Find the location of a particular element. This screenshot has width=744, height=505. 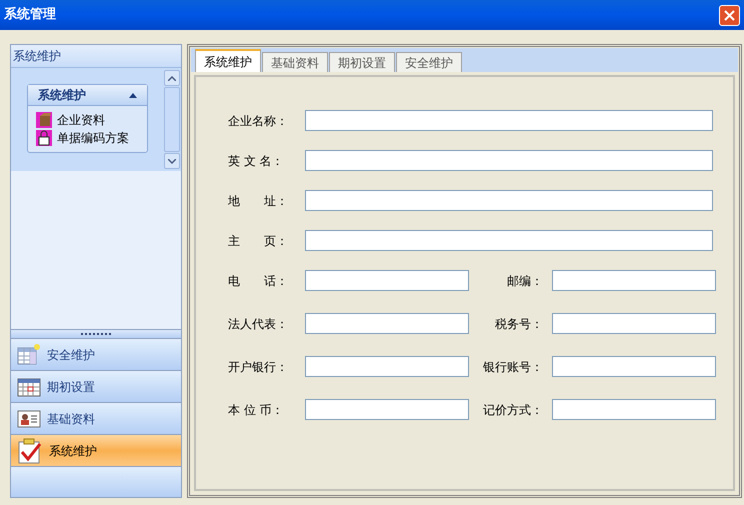

close-button is located at coordinates (729, 15).